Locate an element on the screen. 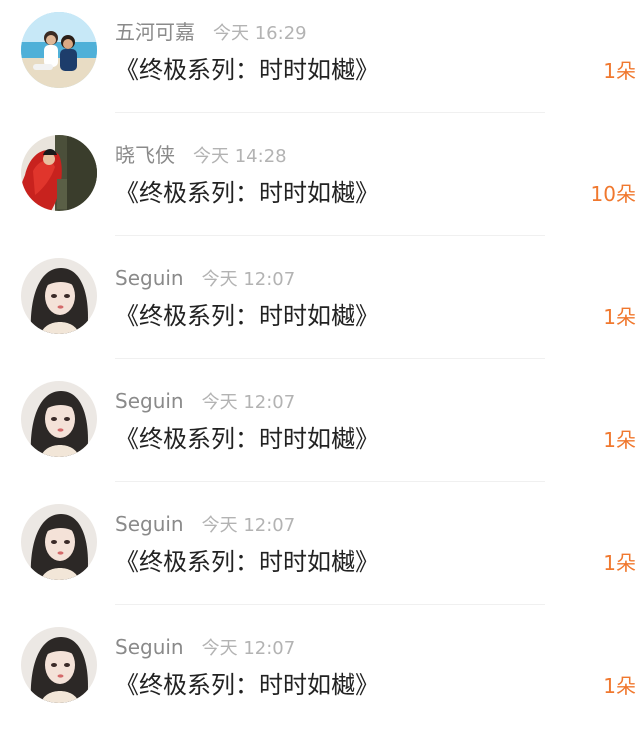 The height and width of the screenshot is (738, 640). red-costume-avatar-icon is located at coordinates (59, 173).